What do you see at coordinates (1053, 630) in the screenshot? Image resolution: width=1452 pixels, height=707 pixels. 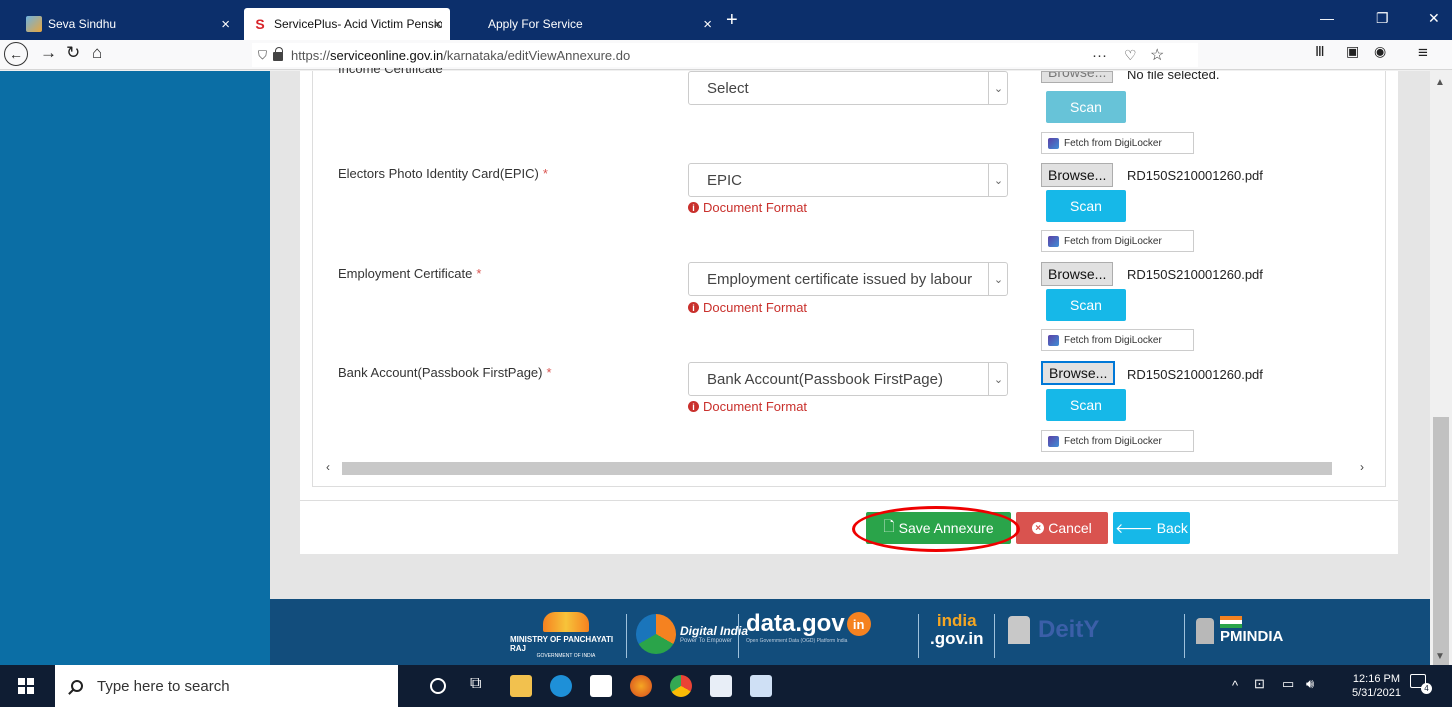 I see `deity-logo: DeitY` at bounding box center [1053, 630].